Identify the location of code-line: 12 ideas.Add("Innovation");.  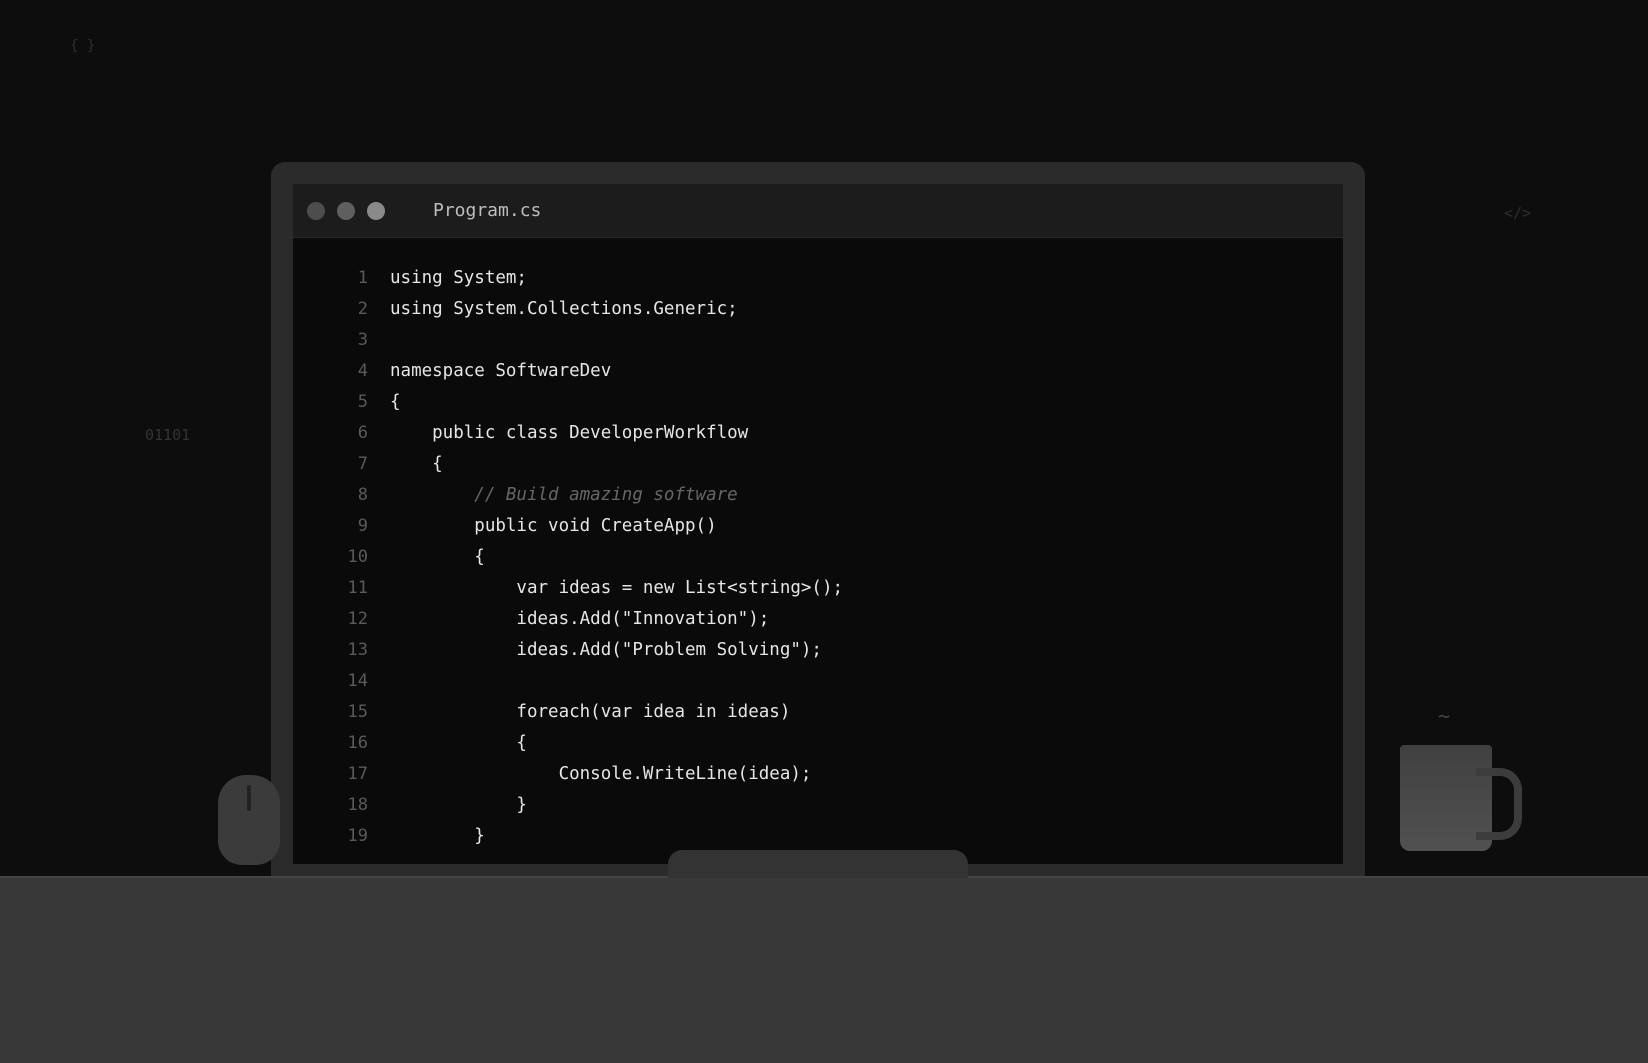
(818, 618).